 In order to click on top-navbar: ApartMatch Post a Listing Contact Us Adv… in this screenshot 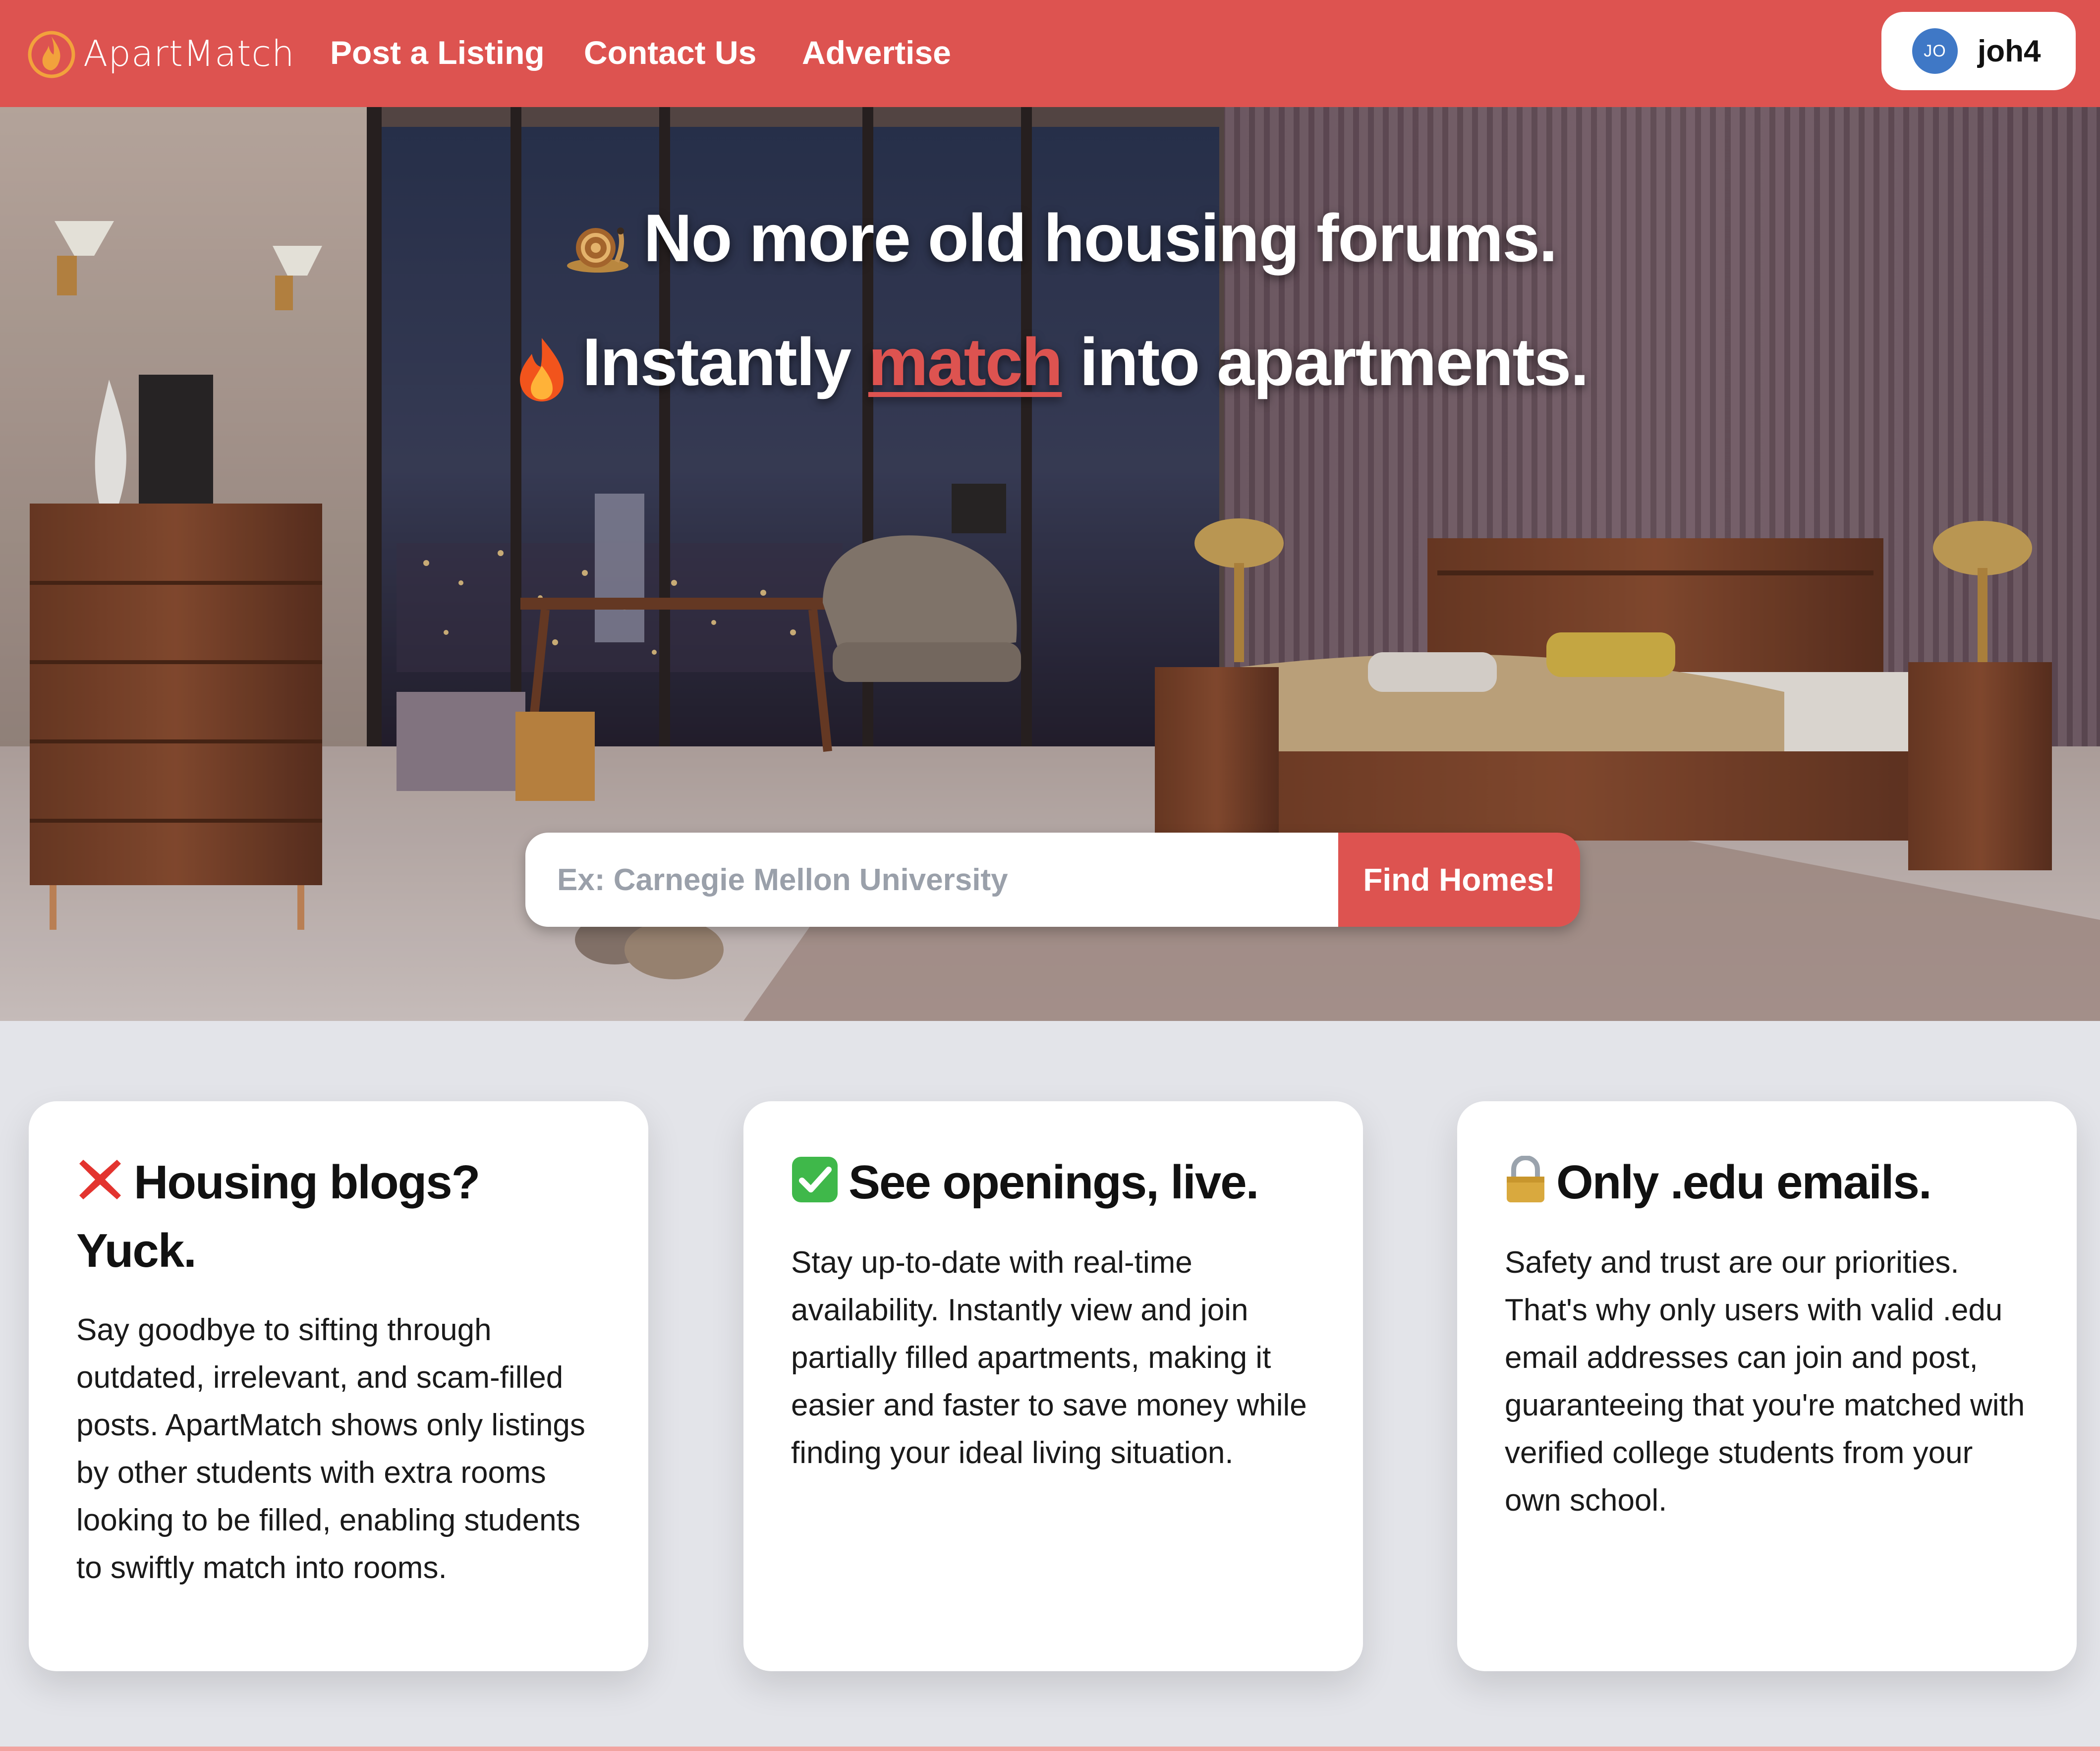, I will do `click(1050, 53)`.